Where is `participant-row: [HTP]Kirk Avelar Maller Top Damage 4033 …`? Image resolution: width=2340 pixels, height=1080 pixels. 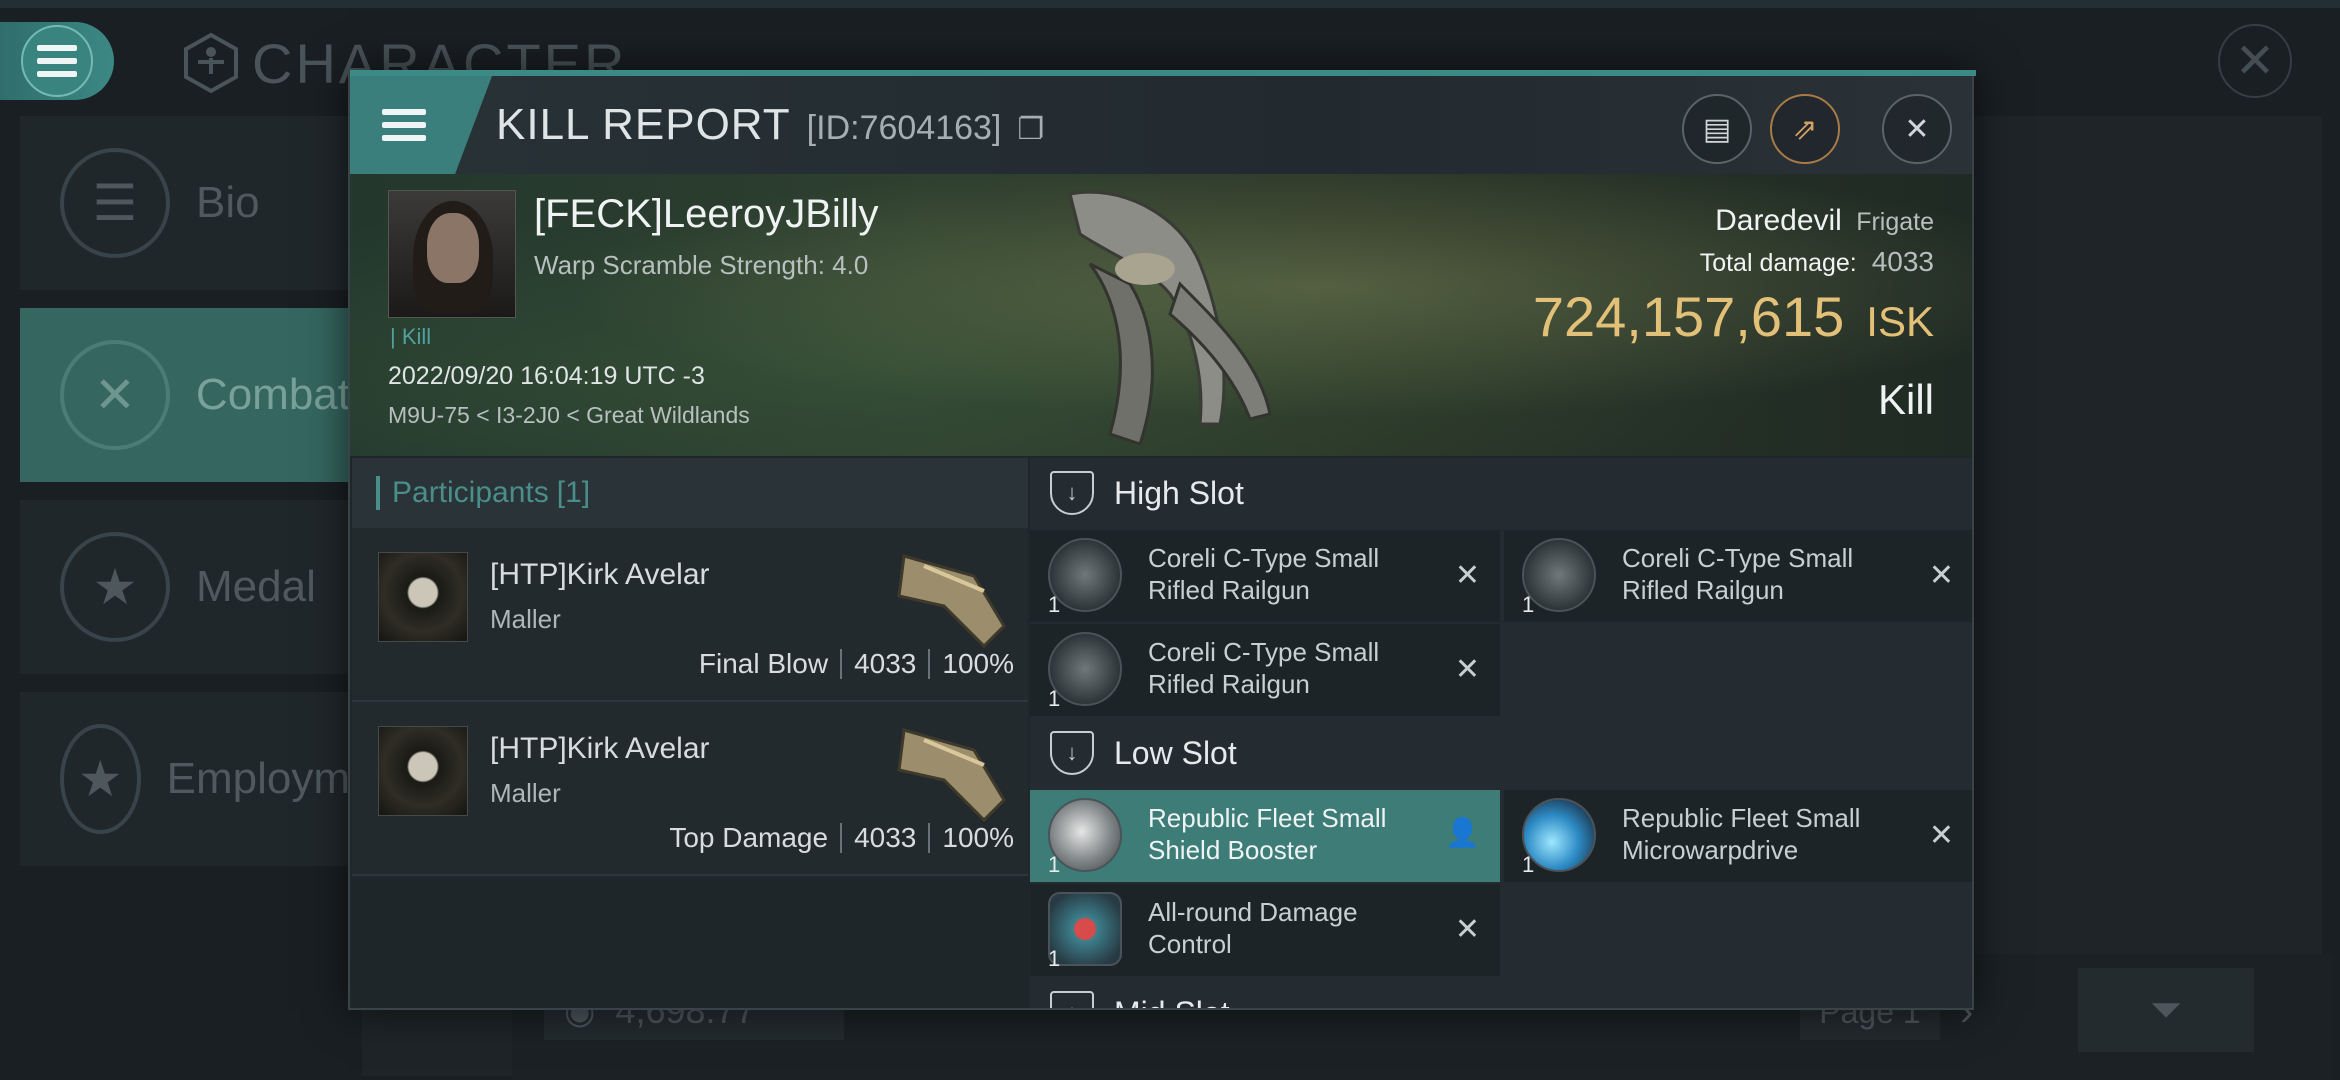
participant-row: [HTP]Kirk Avelar Maller Top Damage 4033 … is located at coordinates (690, 789).